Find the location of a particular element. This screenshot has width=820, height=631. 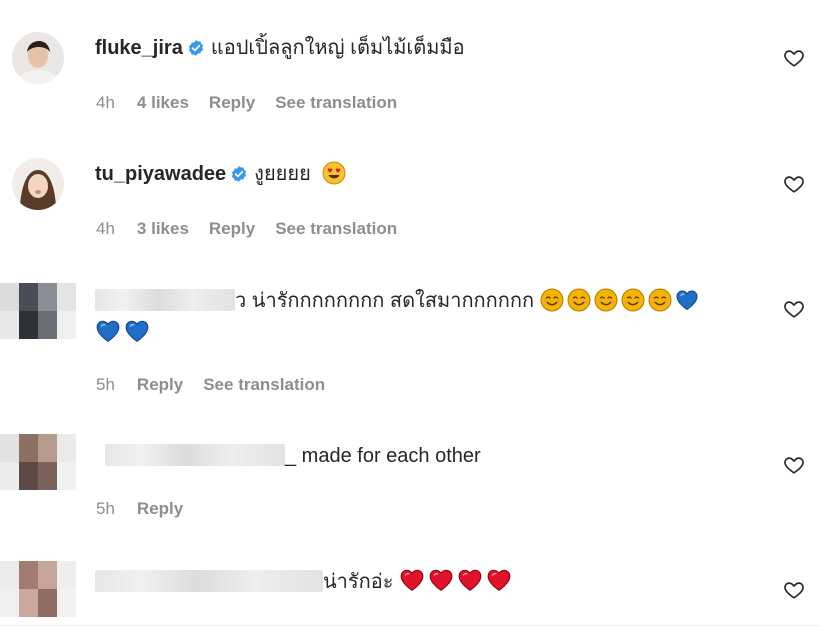

heart-eyes-emoji-icon is located at coordinates (334, 173).